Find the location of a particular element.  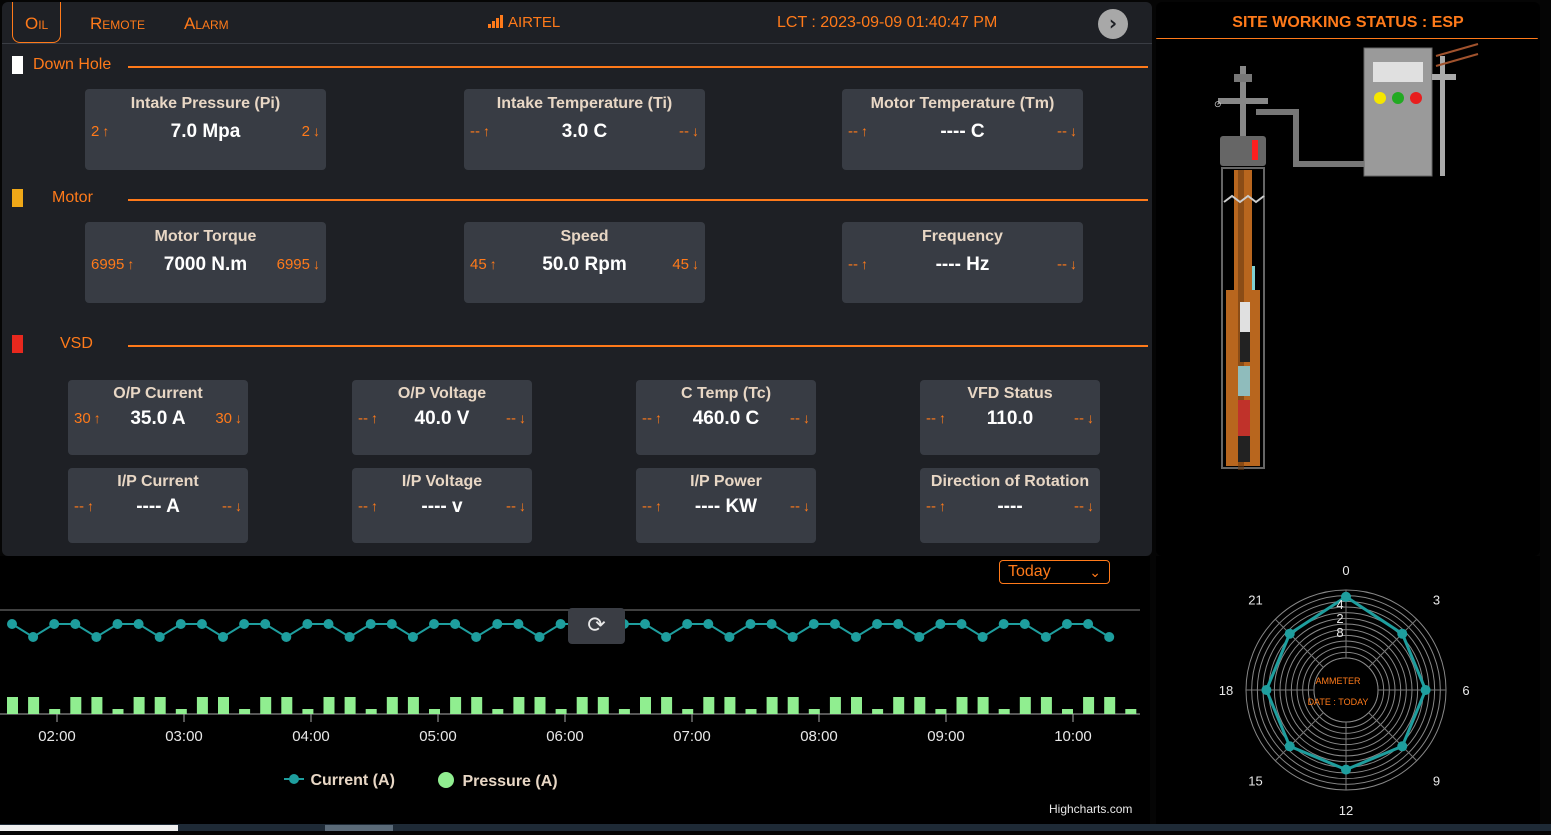

refresh-icon: ⟳ is located at coordinates (596, 626).